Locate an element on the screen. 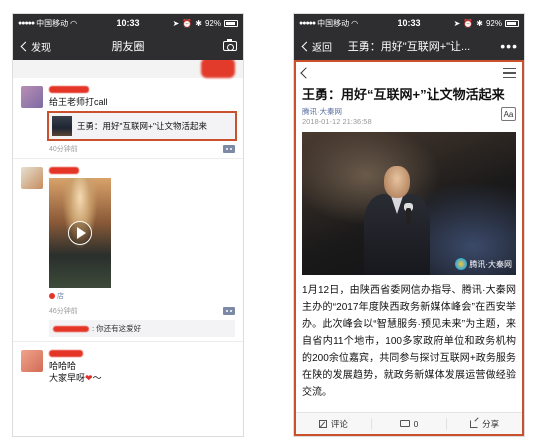 The width and height of the screenshot is (542, 447). redacted-location is located at coordinates (52, 296).